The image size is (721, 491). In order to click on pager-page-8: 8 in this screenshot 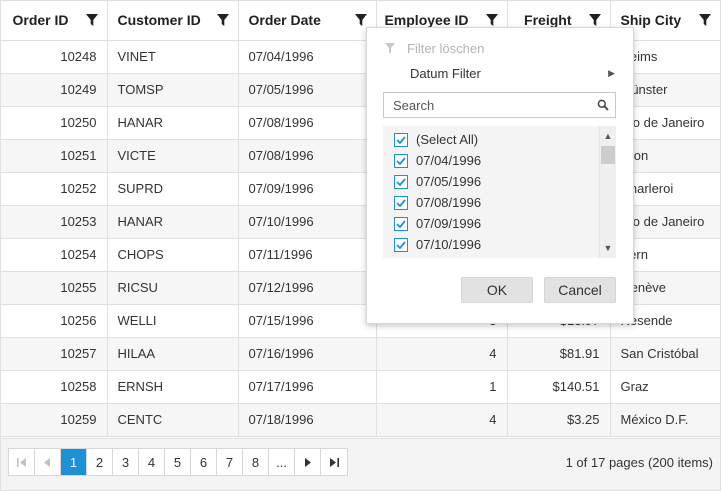, I will do `click(256, 462)`.